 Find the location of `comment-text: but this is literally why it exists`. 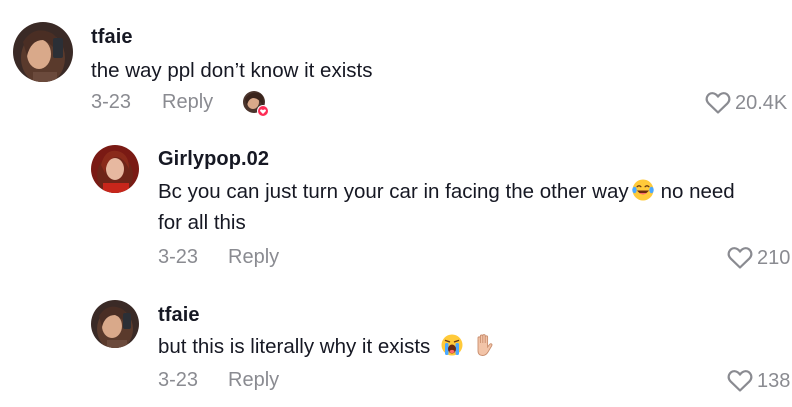

comment-text: but this is literally why it exists is located at coordinates (294, 346).